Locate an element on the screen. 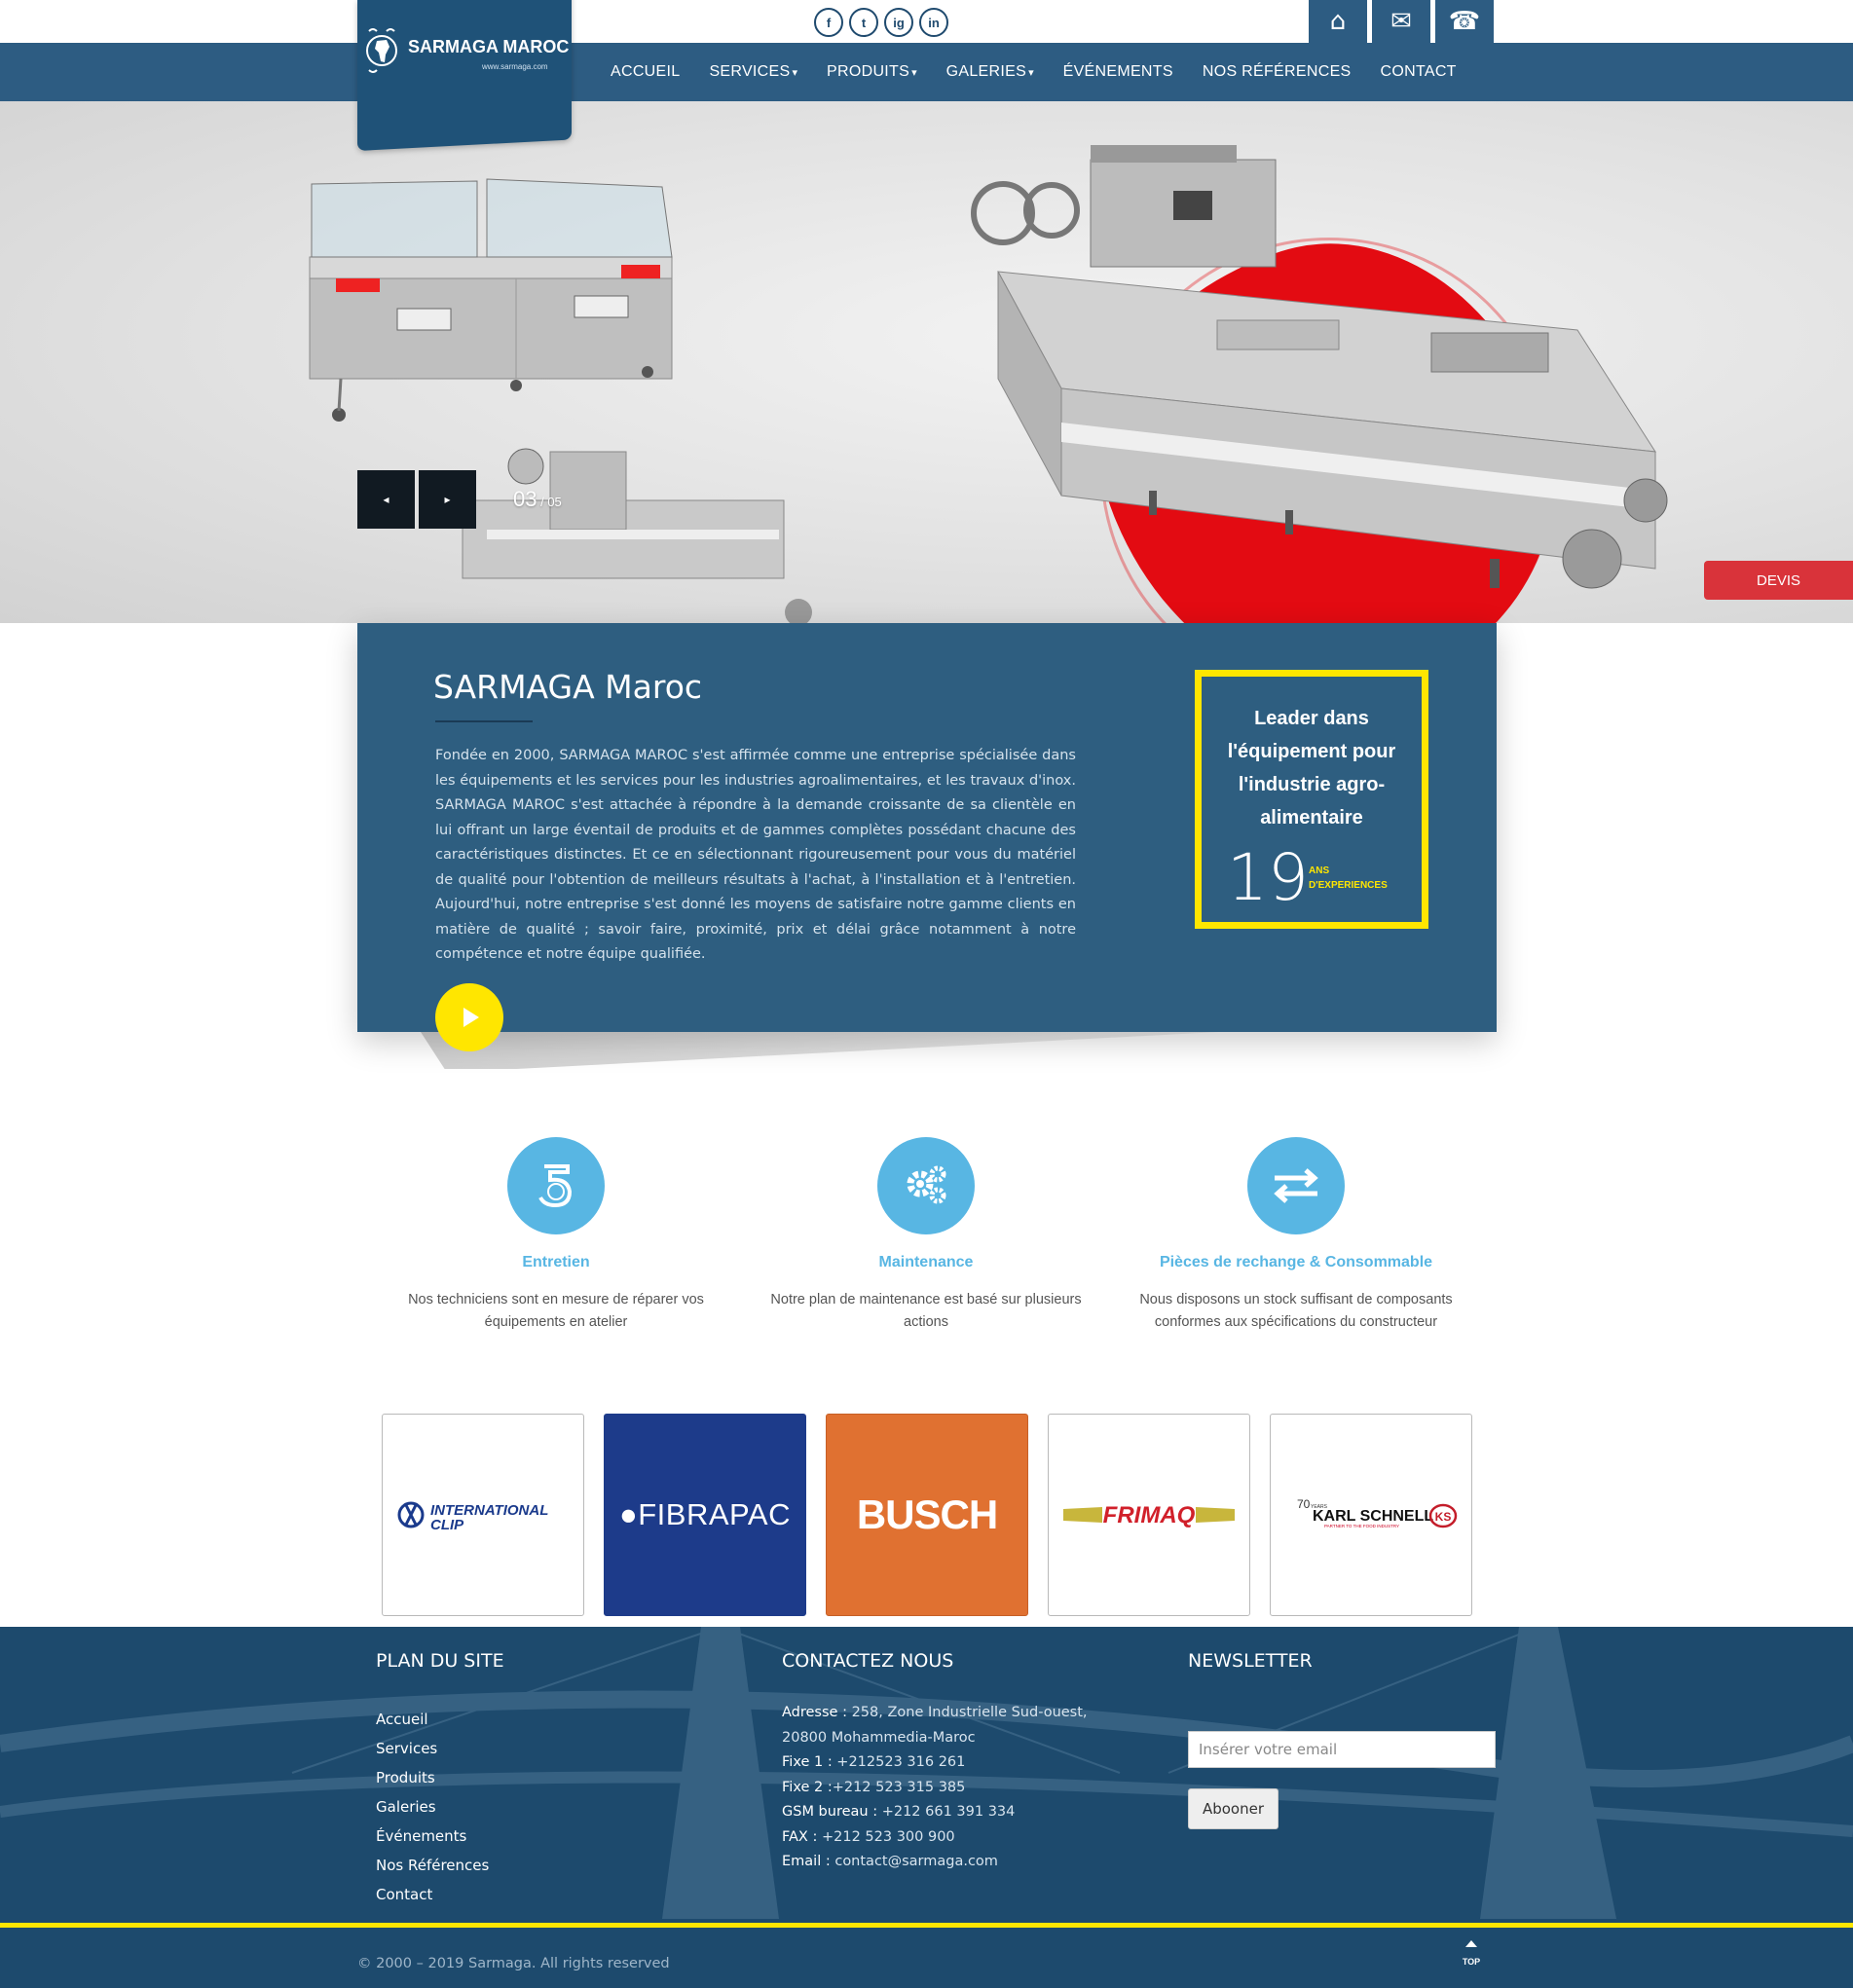 This screenshot has height=1988, width=1853. brand-ic-line2: CLIP is located at coordinates (447, 1525).